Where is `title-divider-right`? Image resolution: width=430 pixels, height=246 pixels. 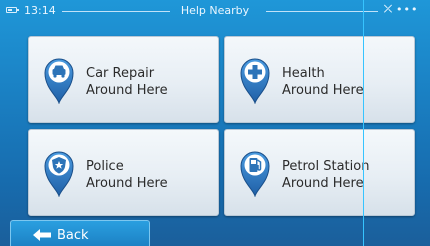 title-divider-right is located at coordinates (322, 11).